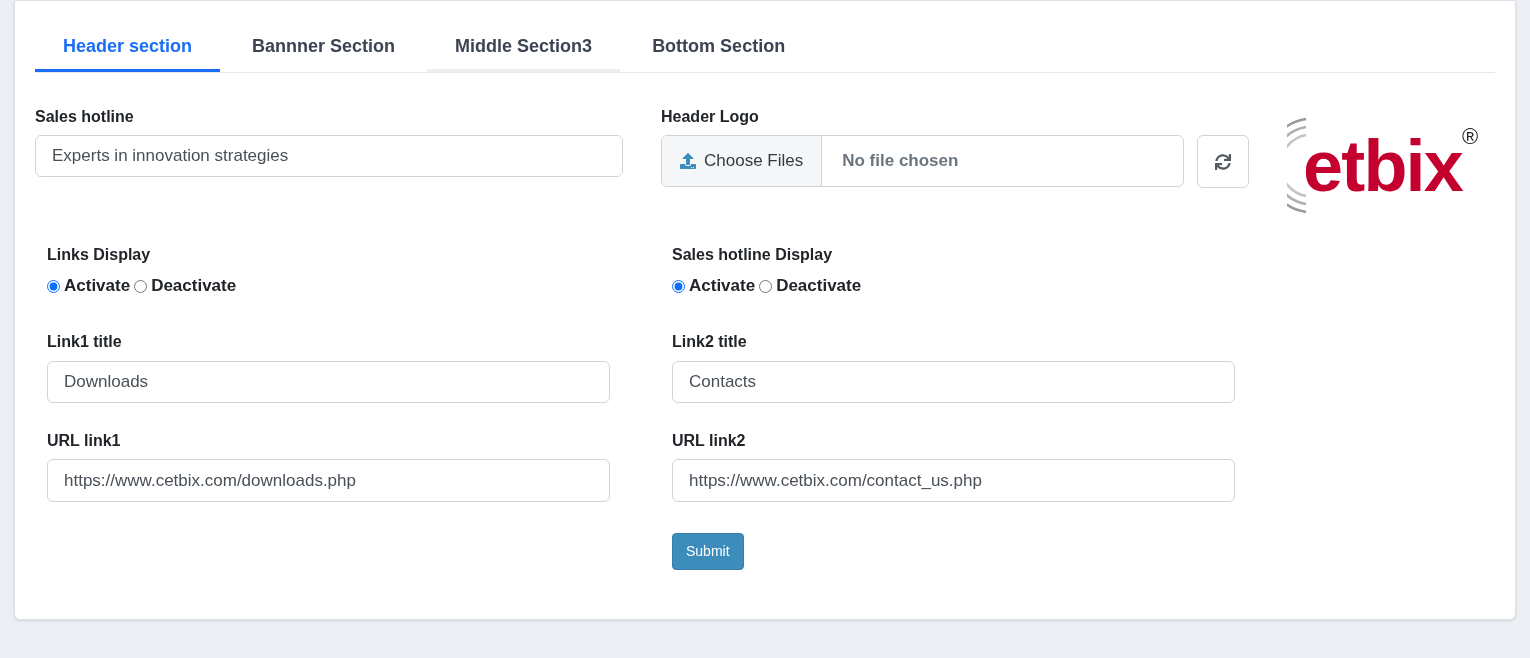 This screenshot has width=1530, height=658. What do you see at coordinates (524, 47) in the screenshot?
I see `tab: Middle Section3` at bounding box center [524, 47].